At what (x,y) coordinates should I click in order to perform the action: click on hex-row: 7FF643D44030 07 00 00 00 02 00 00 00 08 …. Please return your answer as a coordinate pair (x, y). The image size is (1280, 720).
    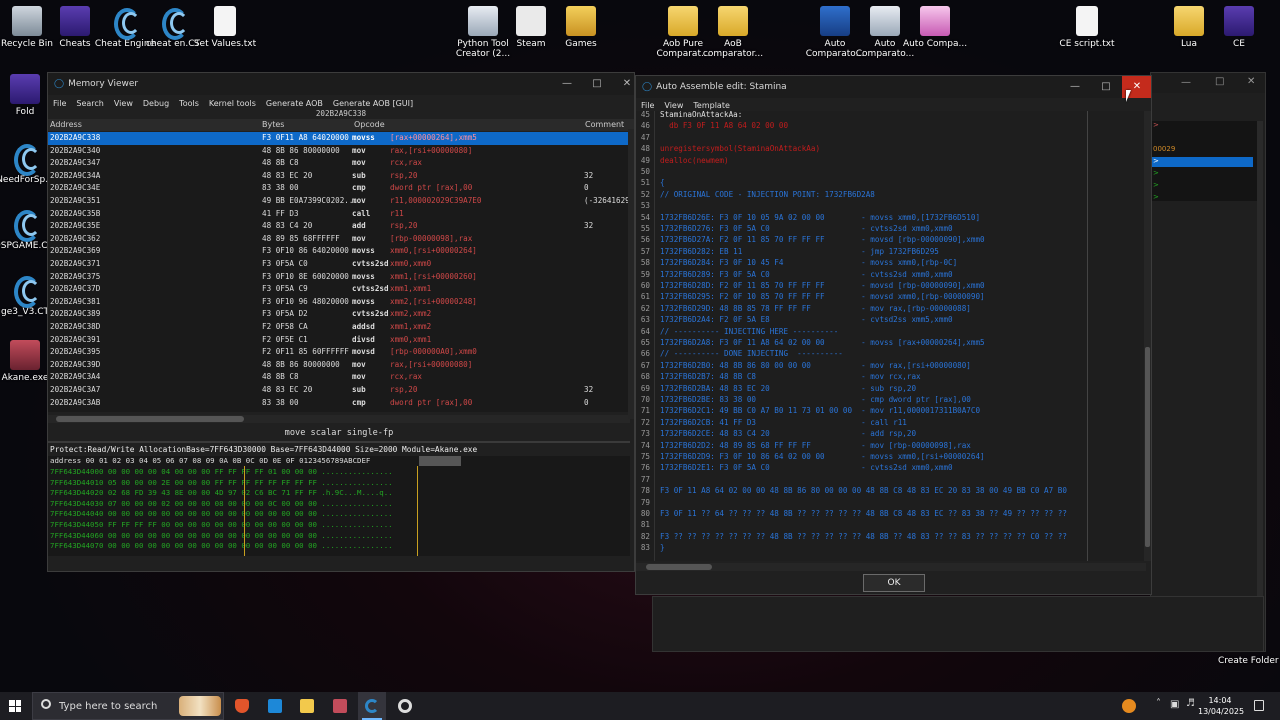
    Looking at the image, I should click on (221, 504).